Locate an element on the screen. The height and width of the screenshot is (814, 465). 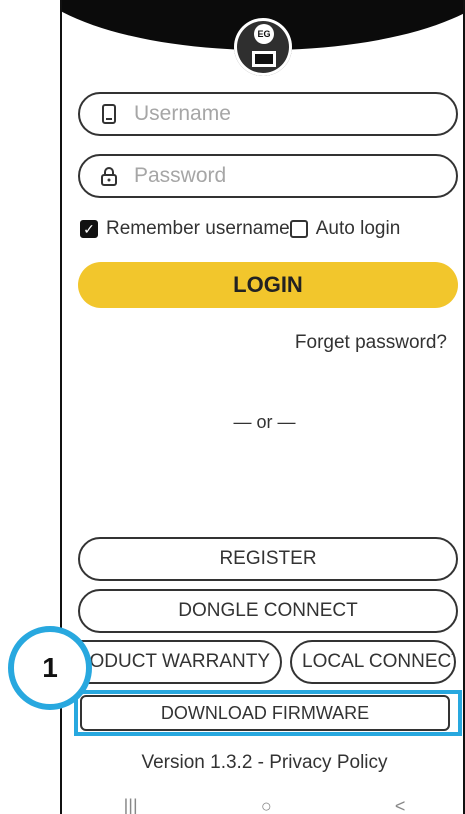
password-field is located at coordinates (268, 176).